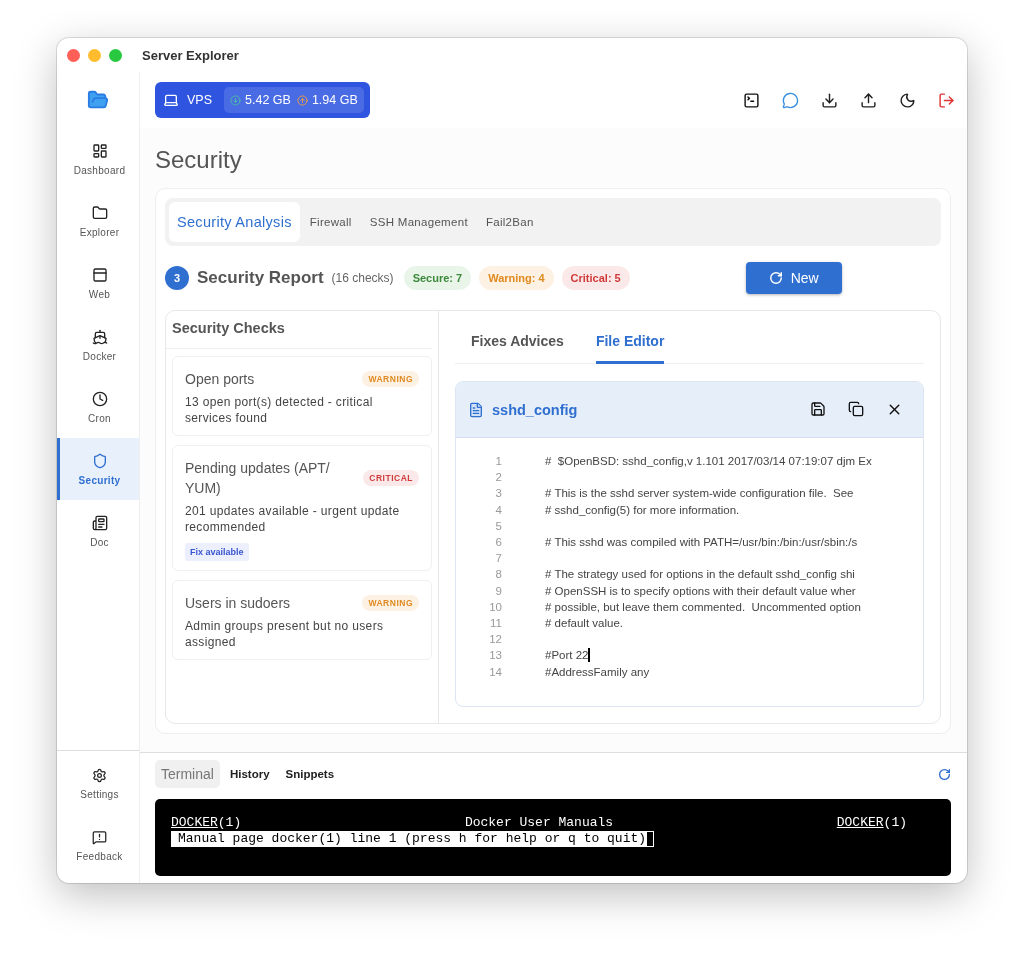 Image resolution: width=1024 pixels, height=959 pixels. I want to click on sidebar-item: Doc, so click(98, 531).